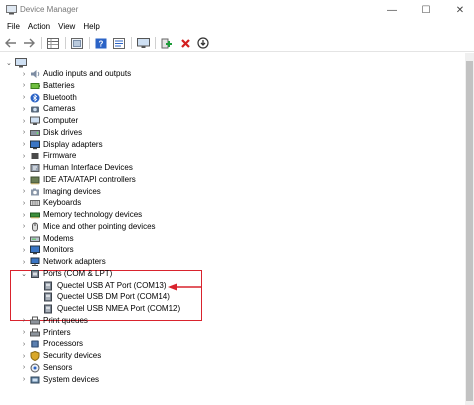 The height and width of the screenshot is (405, 474). I want to click on tree-category: › System devices, so click(150, 380).